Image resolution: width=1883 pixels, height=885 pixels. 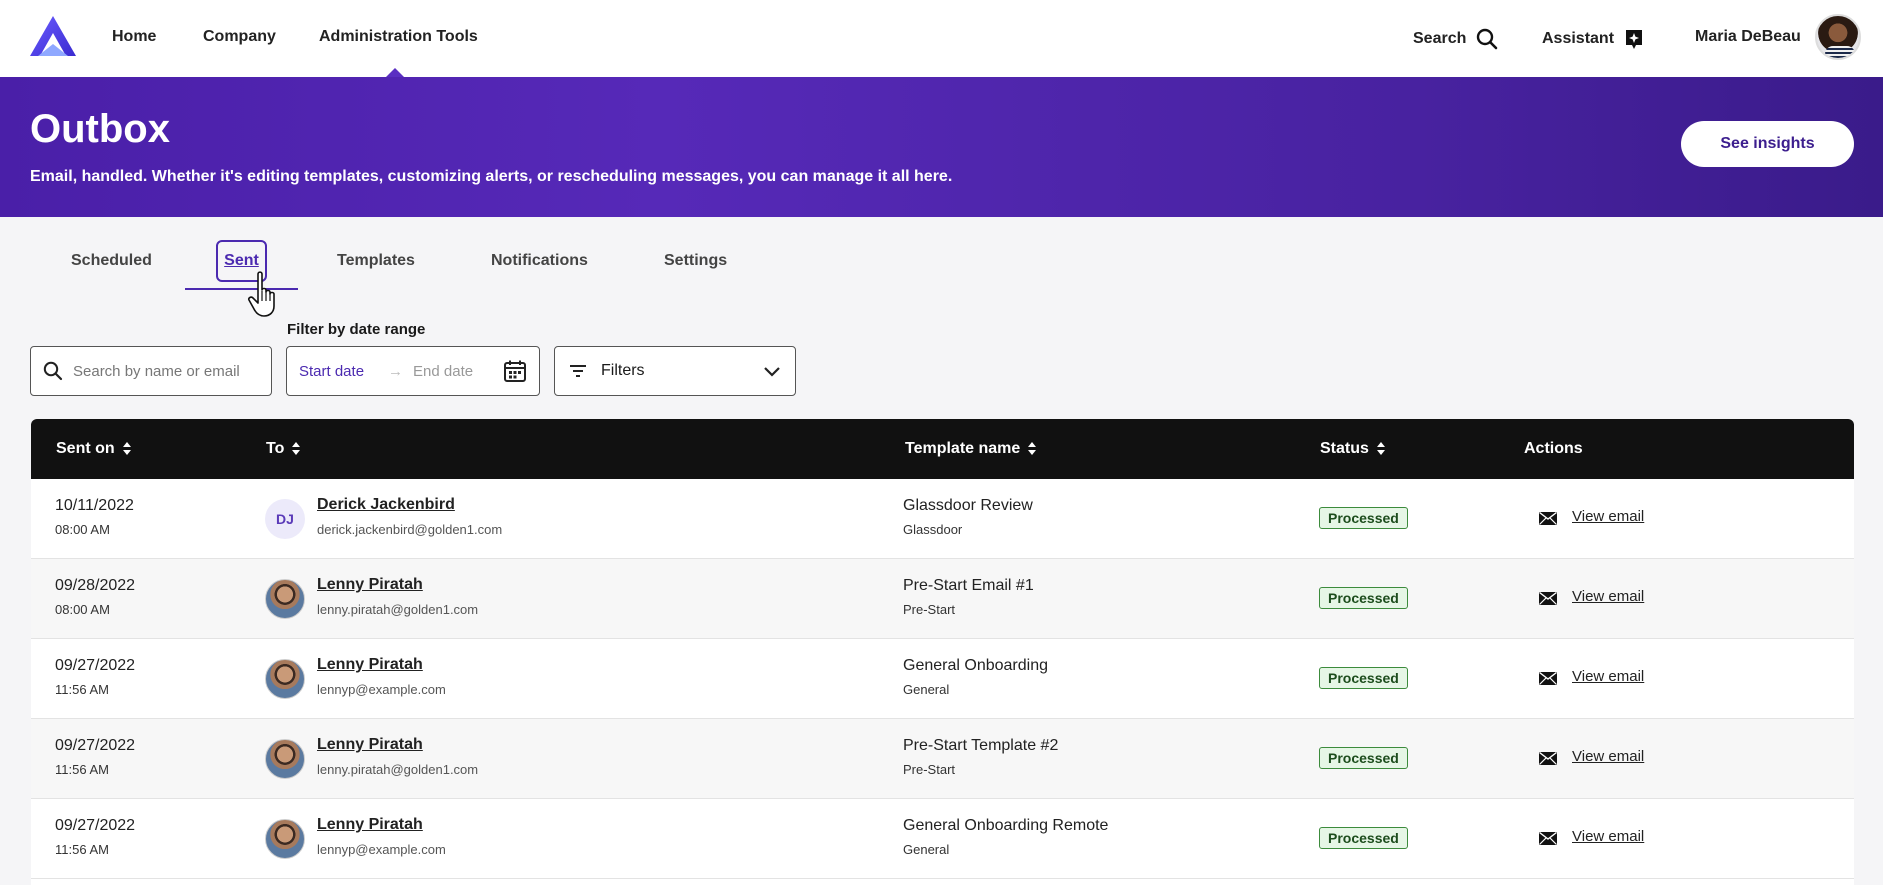 What do you see at coordinates (443, 371) in the screenshot?
I see `end-date-input: End date` at bounding box center [443, 371].